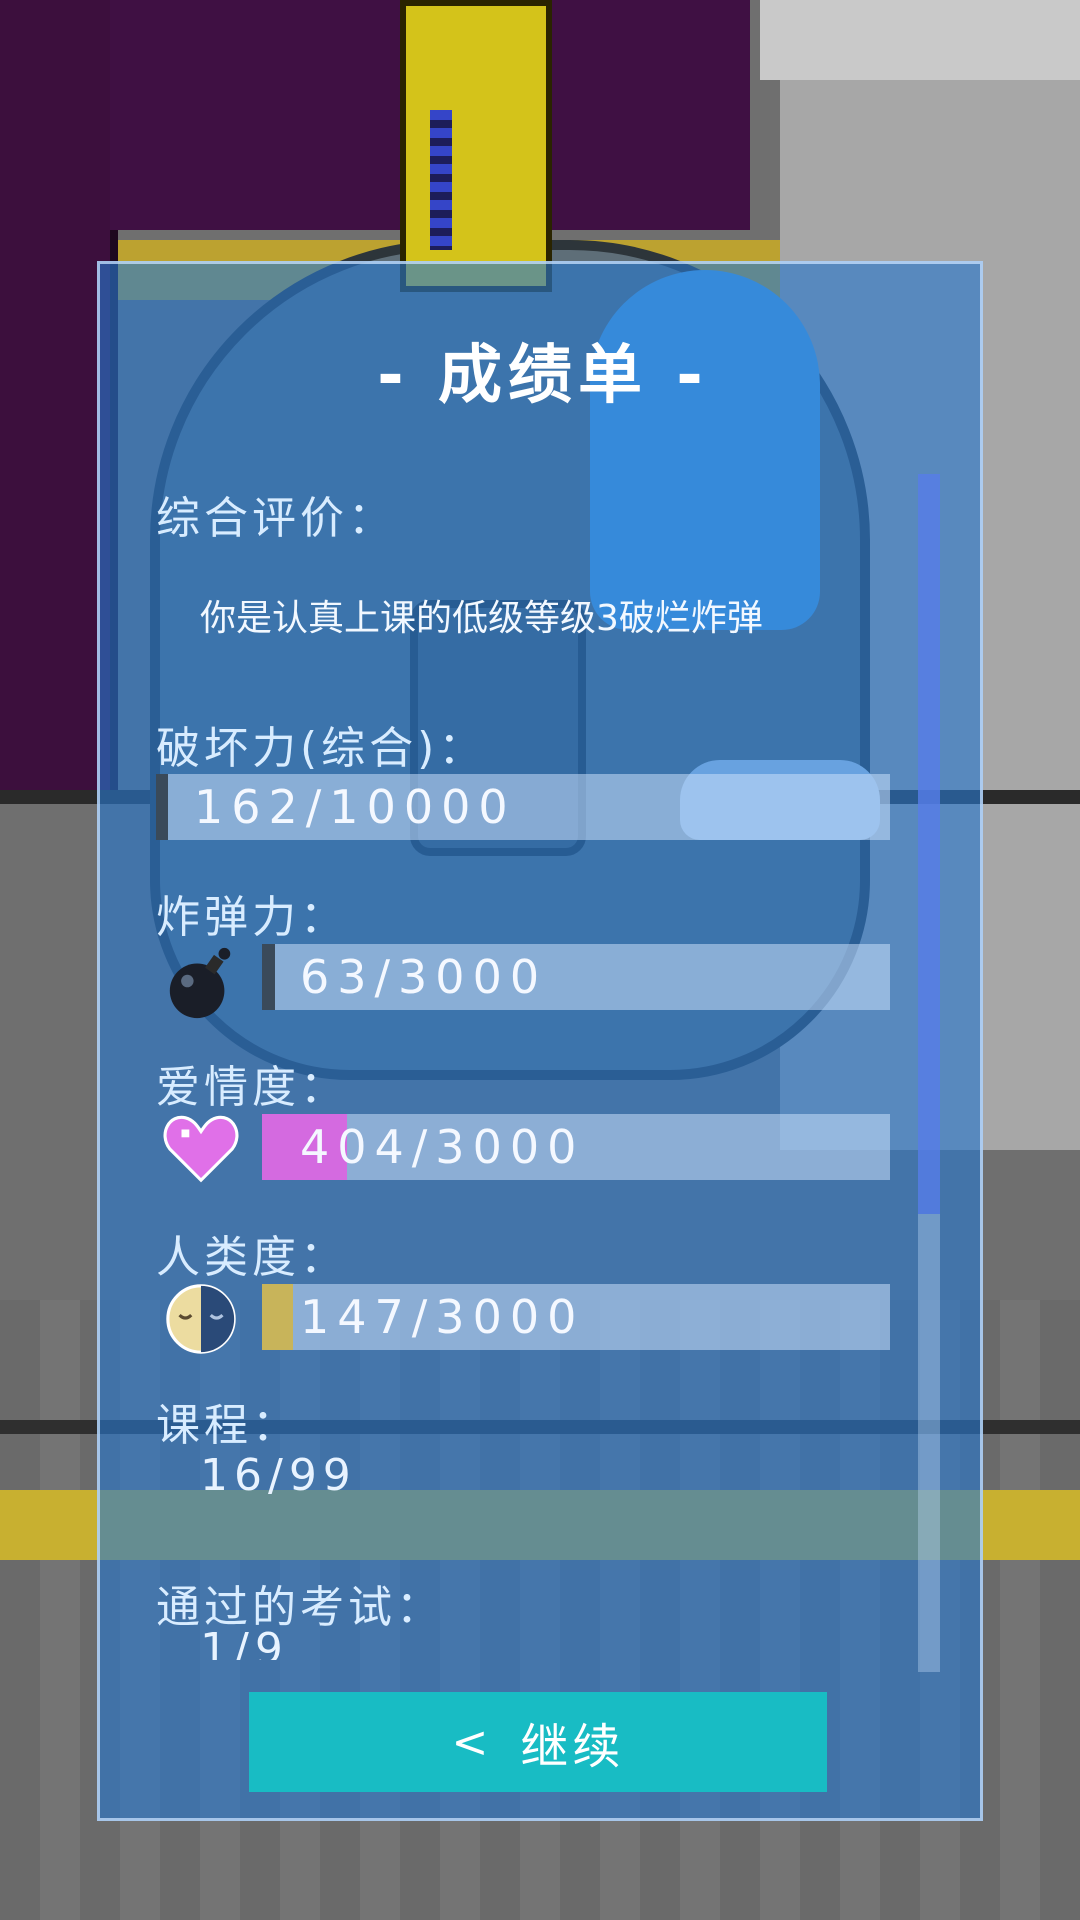 This screenshot has width=1080, height=1920. Describe the element at coordinates (472, 1742) in the screenshot. I see `chevron-left-icon: <` at that location.